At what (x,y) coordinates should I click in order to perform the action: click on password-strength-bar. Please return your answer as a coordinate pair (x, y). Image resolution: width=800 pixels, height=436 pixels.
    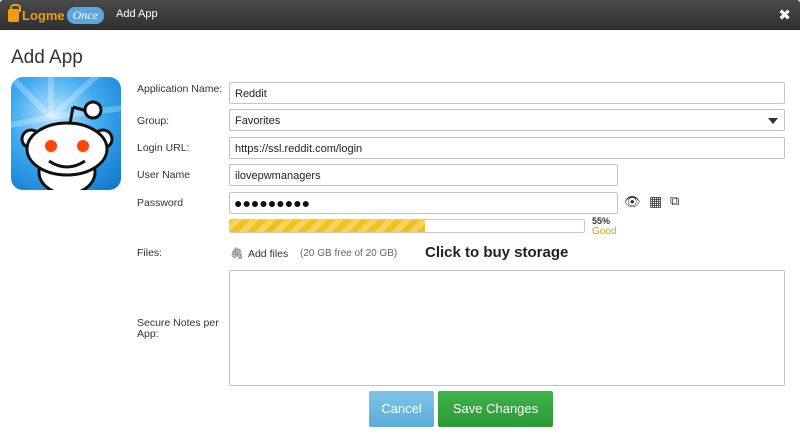
    Looking at the image, I should click on (407, 226).